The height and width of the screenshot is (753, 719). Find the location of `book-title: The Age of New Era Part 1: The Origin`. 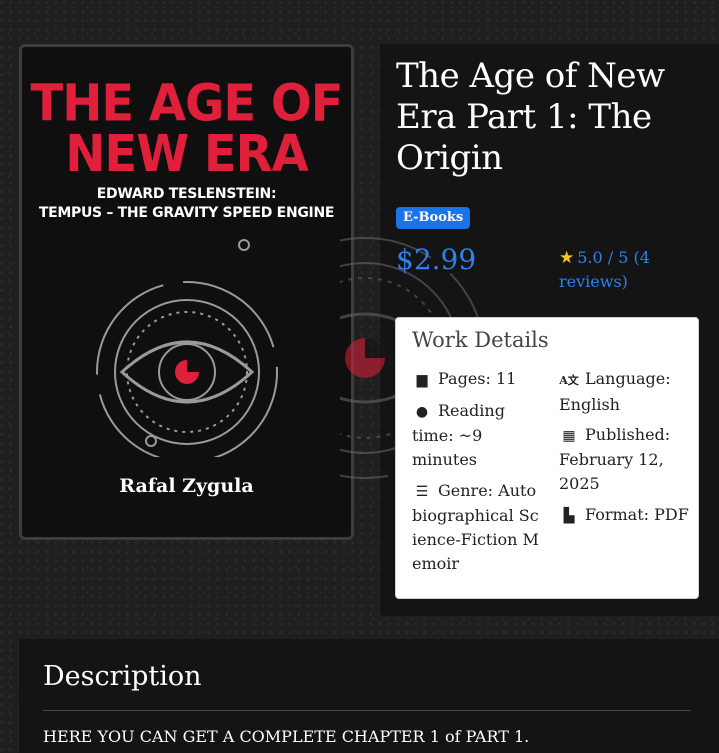

book-title: The Age of New Era Part 1: The Origin is located at coordinates (530, 117).